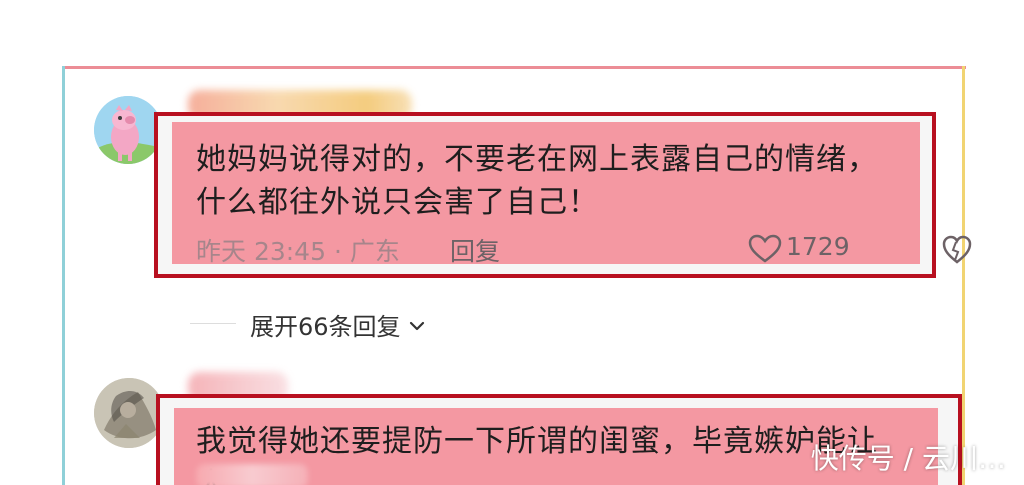 The image size is (1024, 485). I want to click on comment-meta: 昨天 23:45 · 广东 回复 1729, so click(584, 250).